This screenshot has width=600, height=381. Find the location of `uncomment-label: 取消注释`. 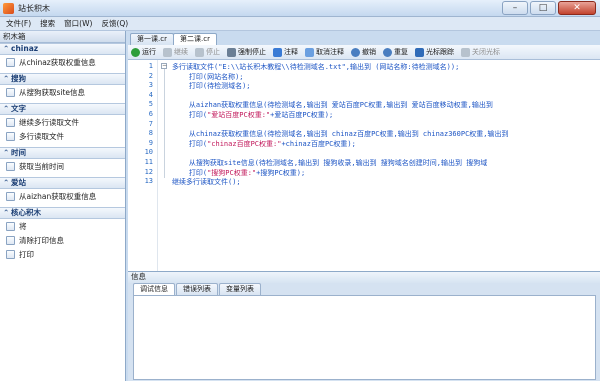

uncomment-label: 取消注释 is located at coordinates (330, 52).